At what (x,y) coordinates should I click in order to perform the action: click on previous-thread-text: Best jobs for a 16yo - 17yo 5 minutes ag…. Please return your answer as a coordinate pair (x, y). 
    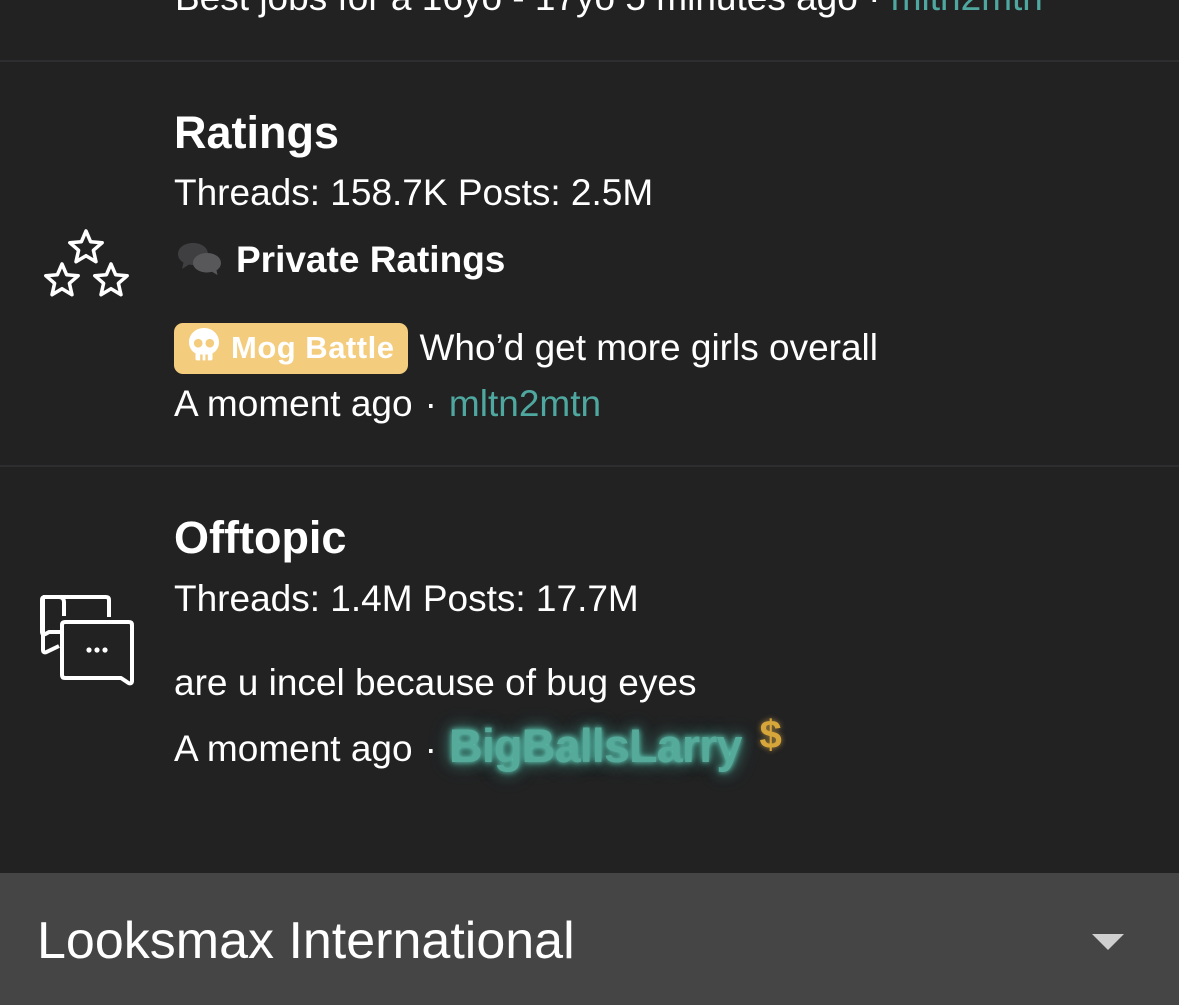
    Looking at the image, I should click on (516, 9).